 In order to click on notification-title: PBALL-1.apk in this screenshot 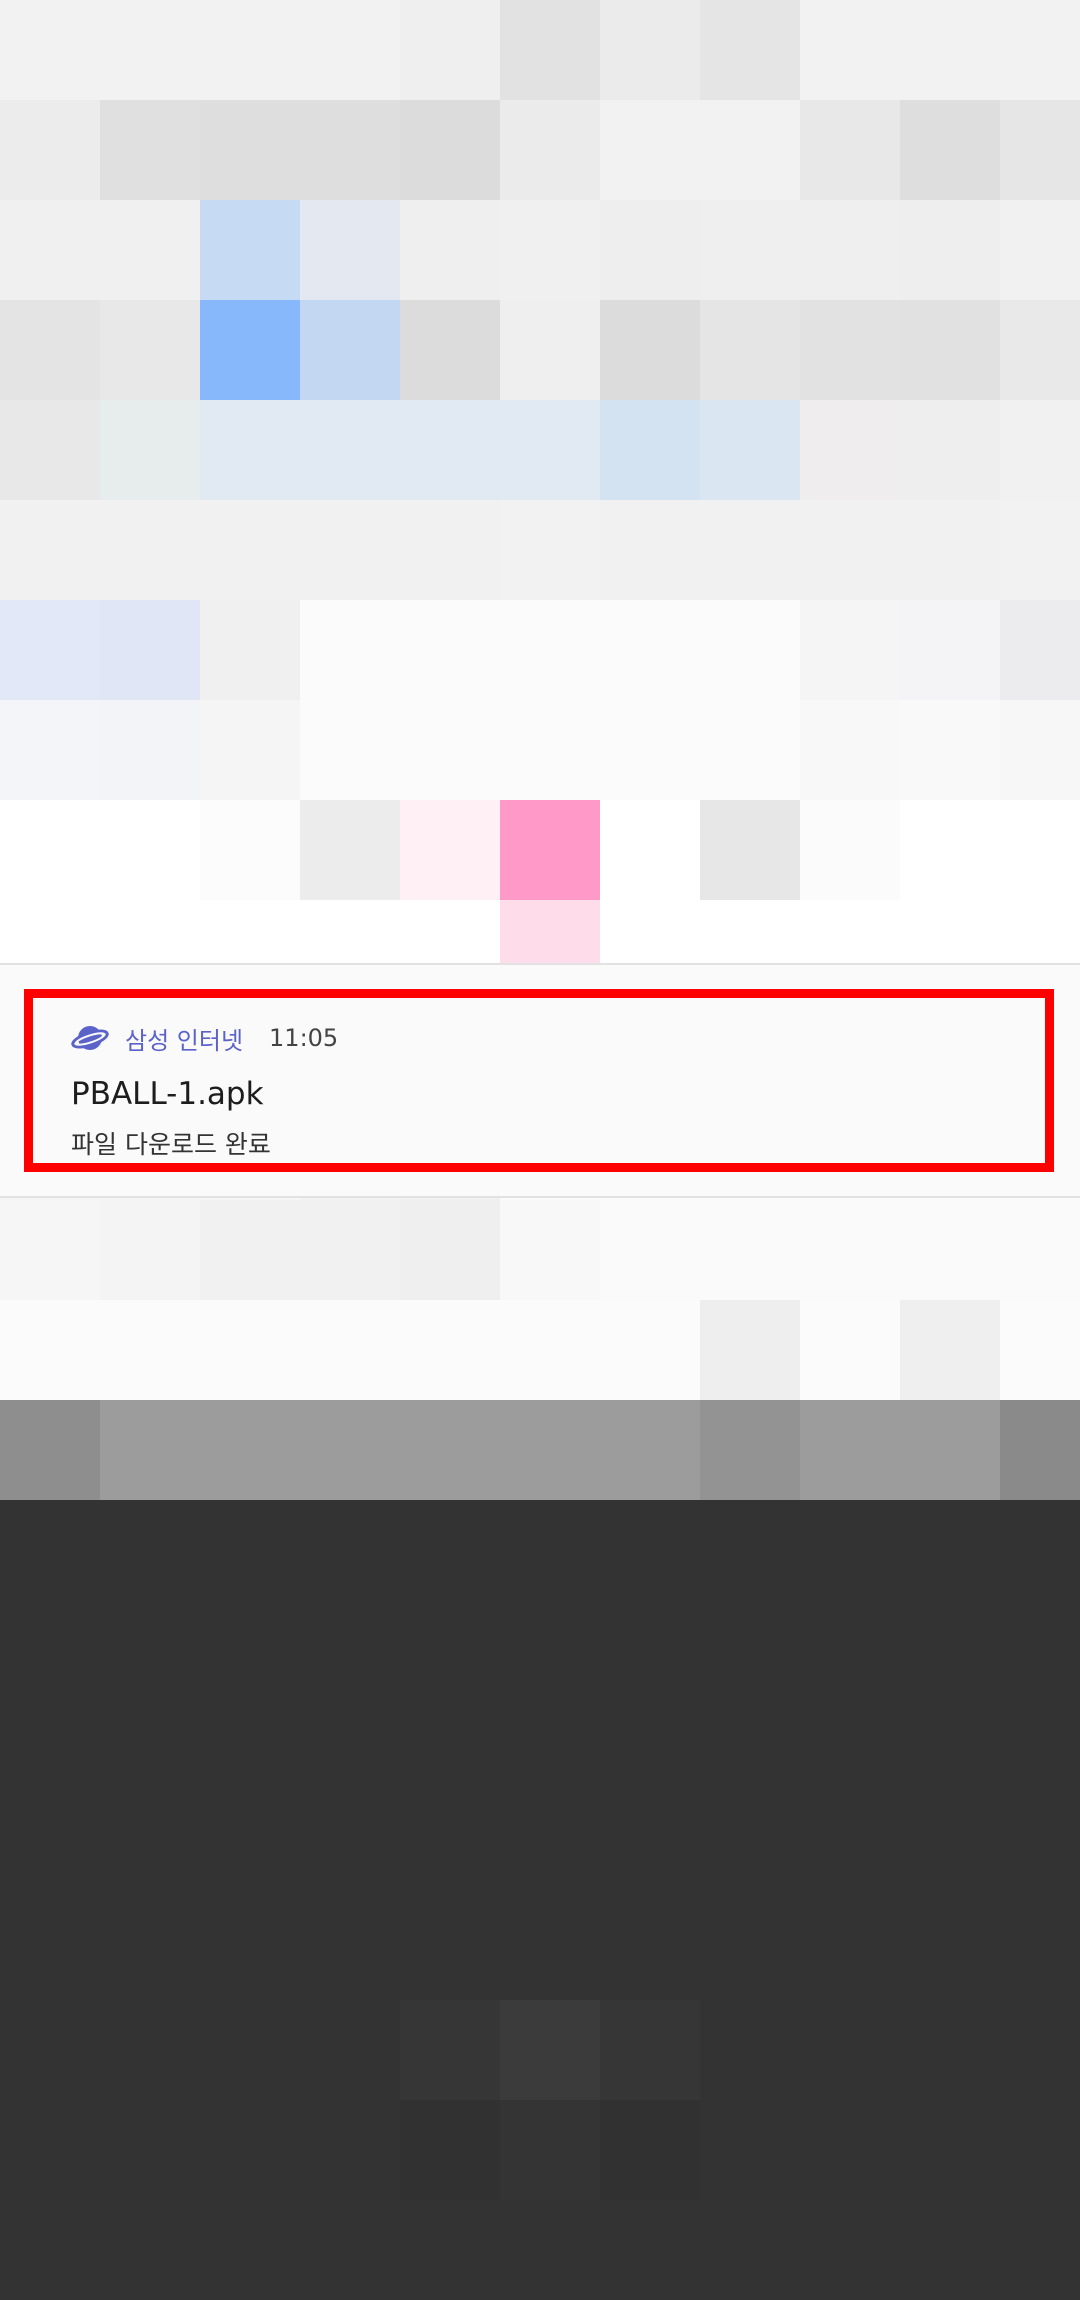, I will do `click(167, 1094)`.